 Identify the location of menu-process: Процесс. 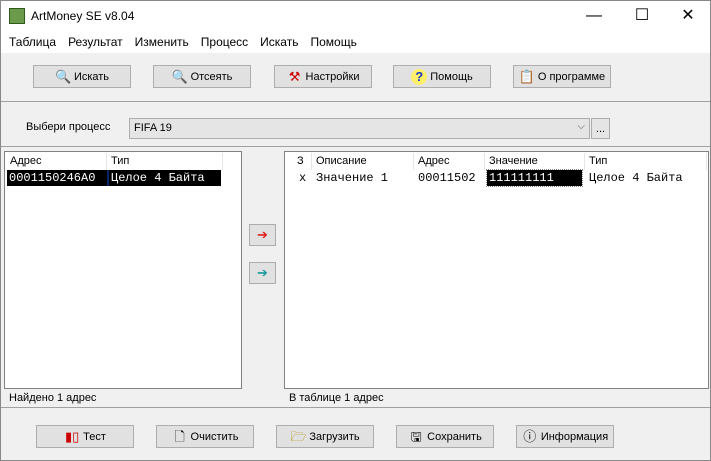
(222, 40).